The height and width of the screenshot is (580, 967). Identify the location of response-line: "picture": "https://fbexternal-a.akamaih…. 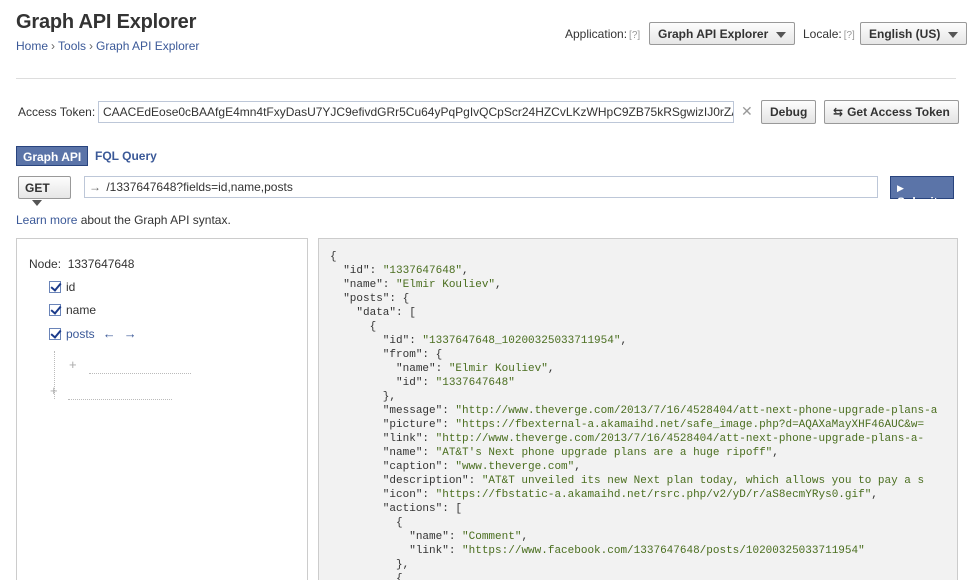
(633, 425).